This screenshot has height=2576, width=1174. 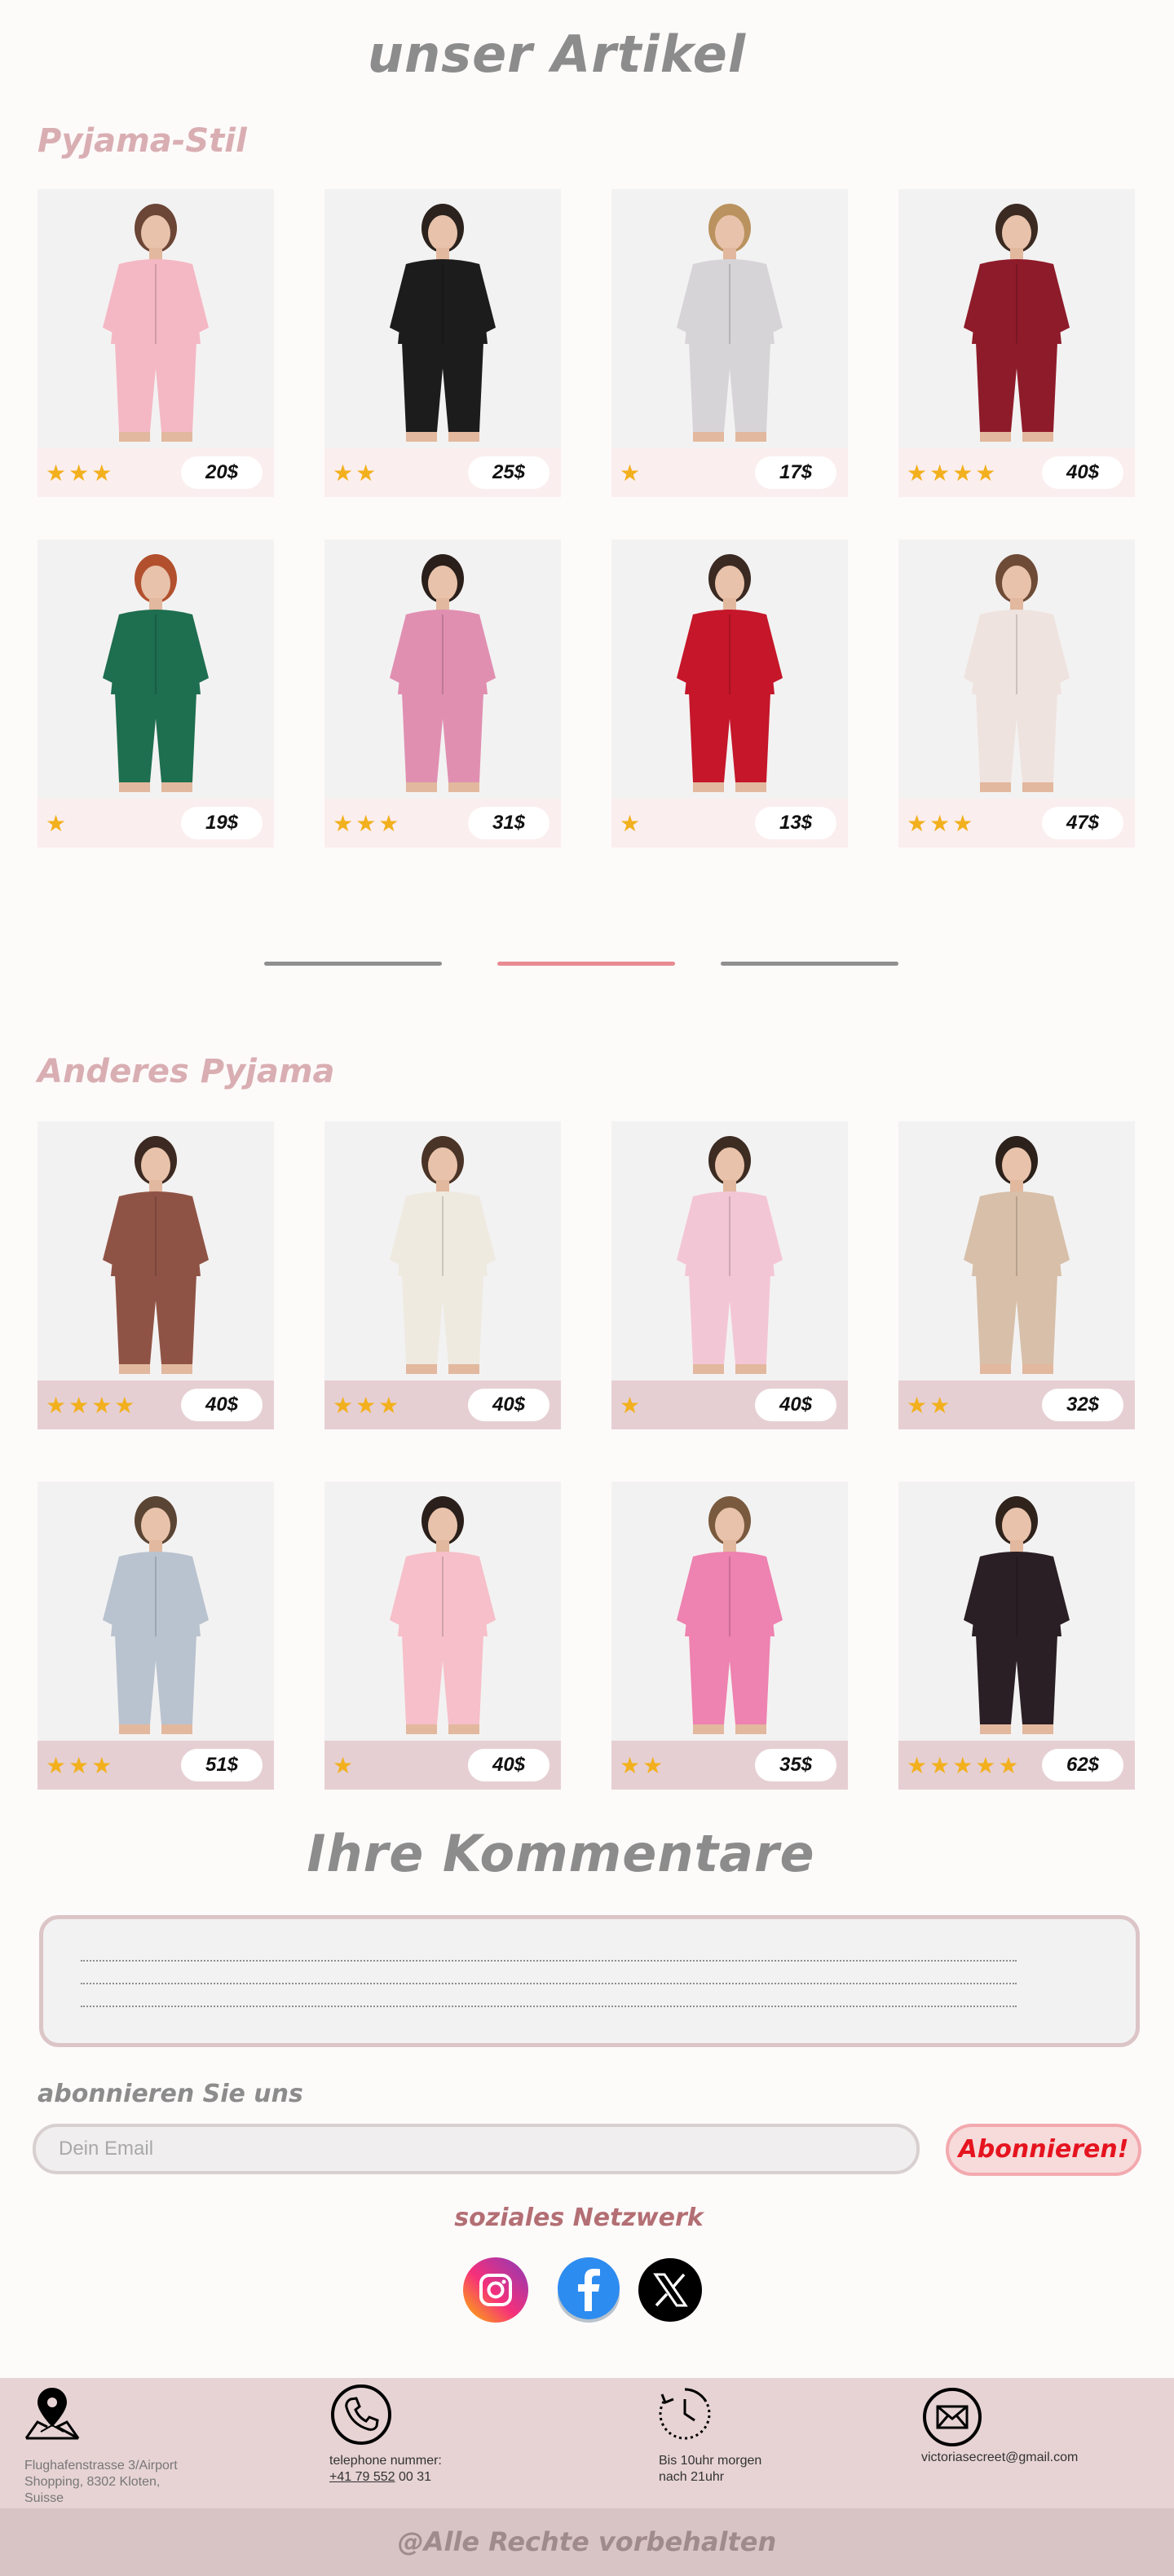 What do you see at coordinates (509, 823) in the screenshot?
I see `price-badge: 31$` at bounding box center [509, 823].